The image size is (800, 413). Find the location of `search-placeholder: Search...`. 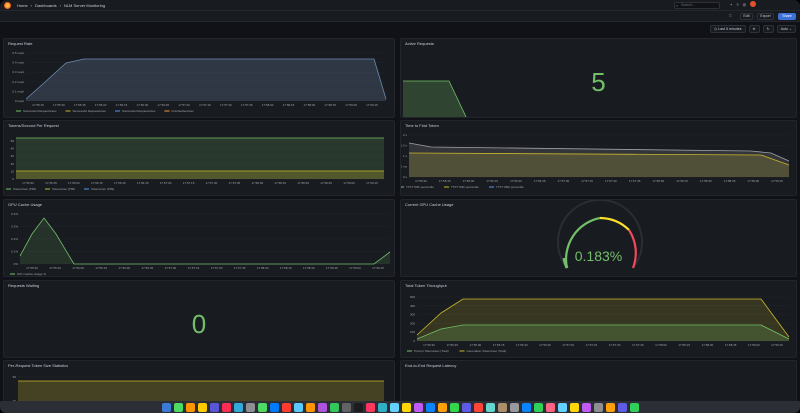

search-placeholder: Search... is located at coordinates (688, 5).